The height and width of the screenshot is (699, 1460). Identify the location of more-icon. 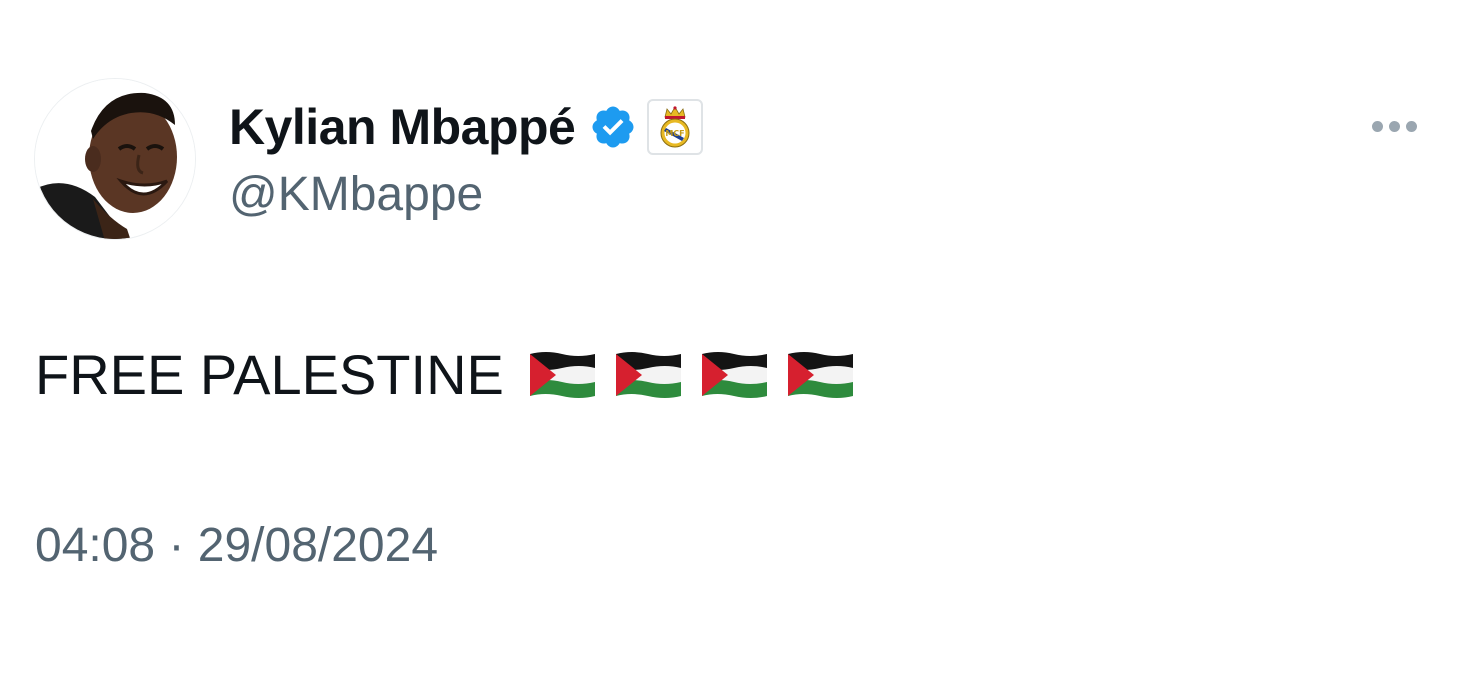
(1377, 126).